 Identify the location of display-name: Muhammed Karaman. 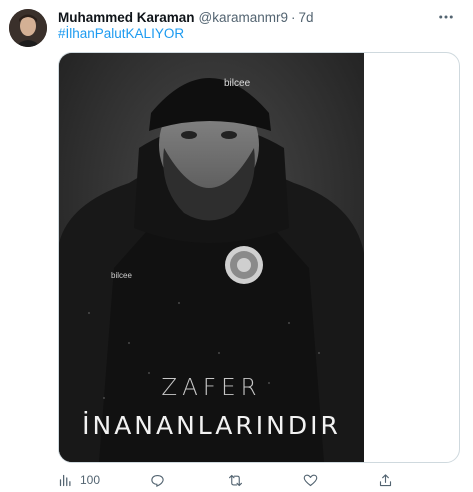
(126, 17).